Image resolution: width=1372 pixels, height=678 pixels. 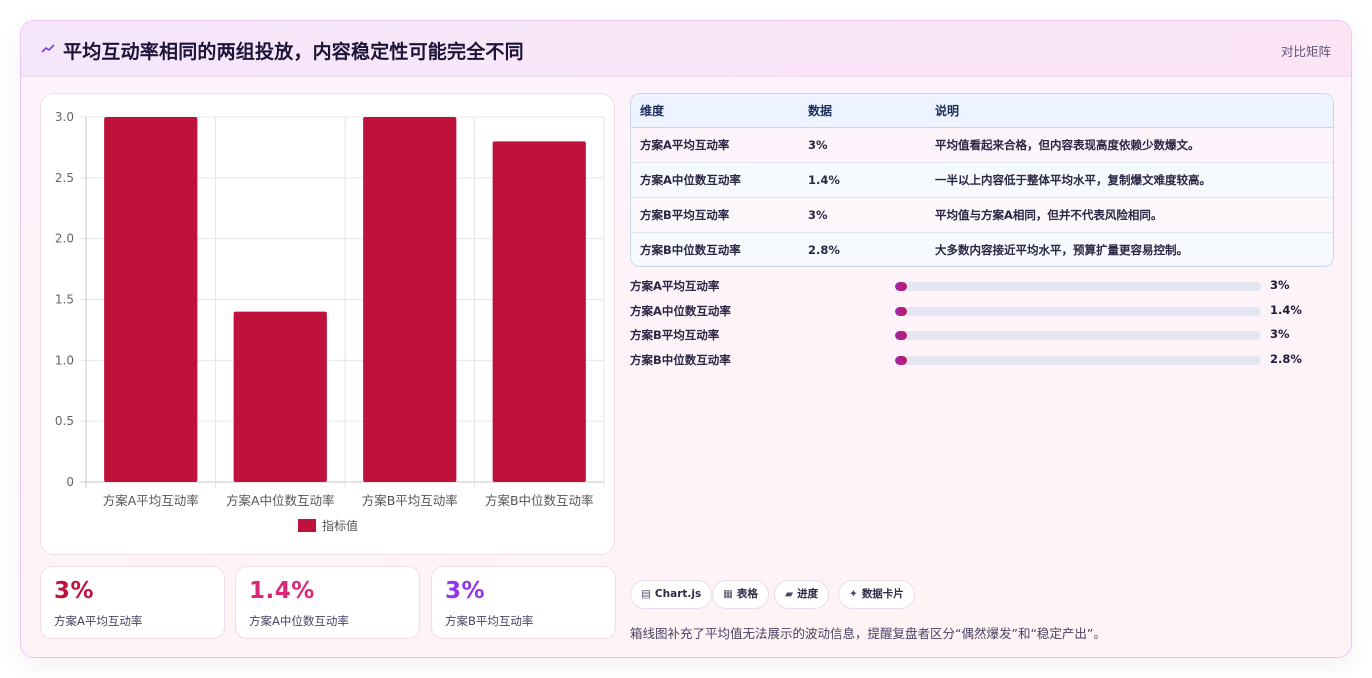 I want to click on progress-value: 1.4%, so click(x=1286, y=310).